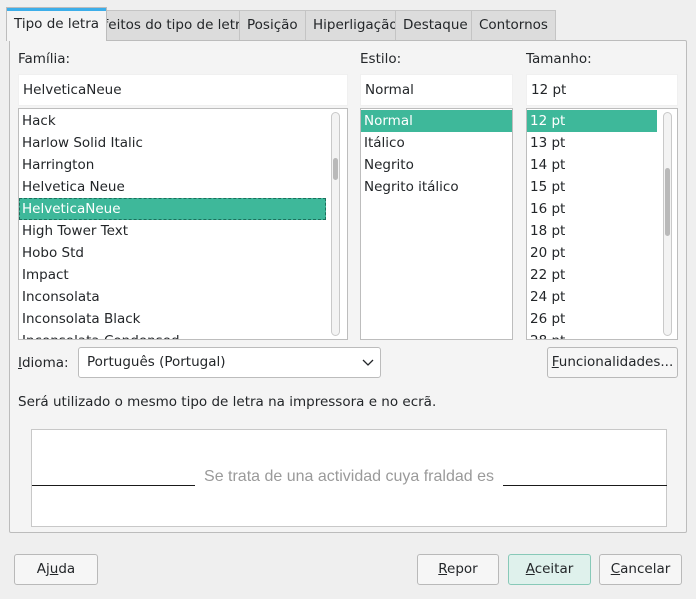  Describe the element at coordinates (172, 275) in the screenshot. I see `family-list-item: Impact` at that location.